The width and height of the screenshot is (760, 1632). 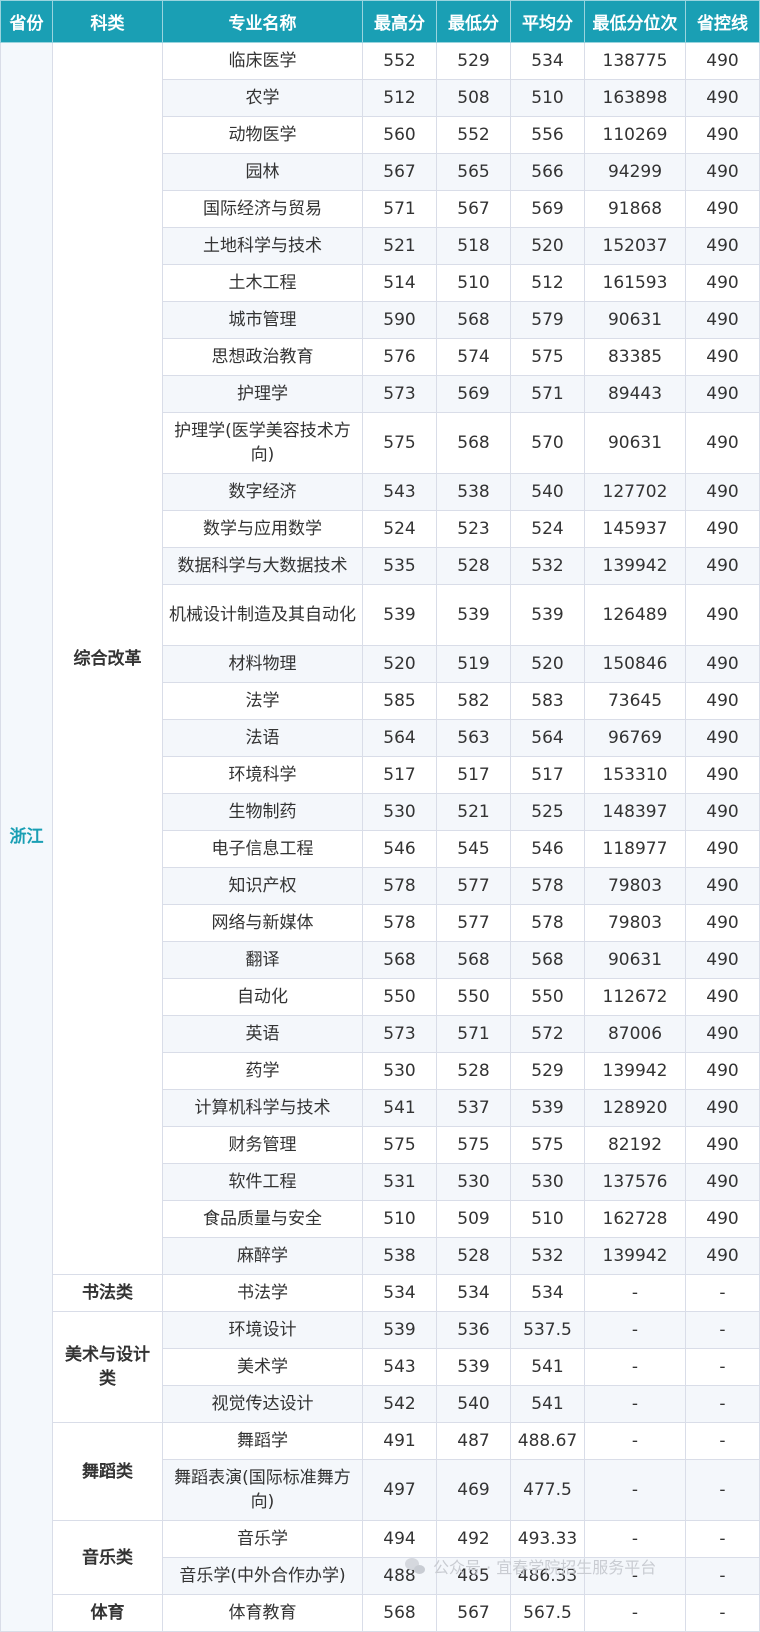 I want to click on major-name-cell: 软件工程, so click(x=262, y=1182).